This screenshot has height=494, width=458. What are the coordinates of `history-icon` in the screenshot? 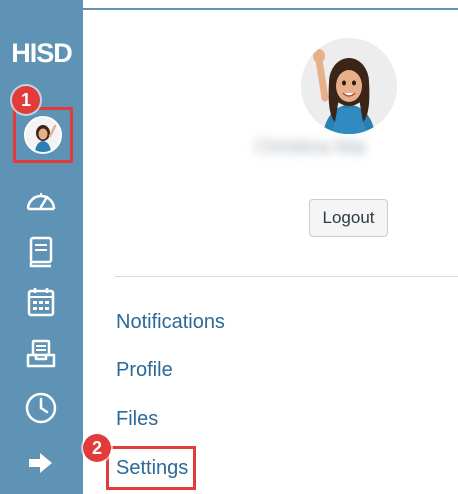 It's located at (41, 408).